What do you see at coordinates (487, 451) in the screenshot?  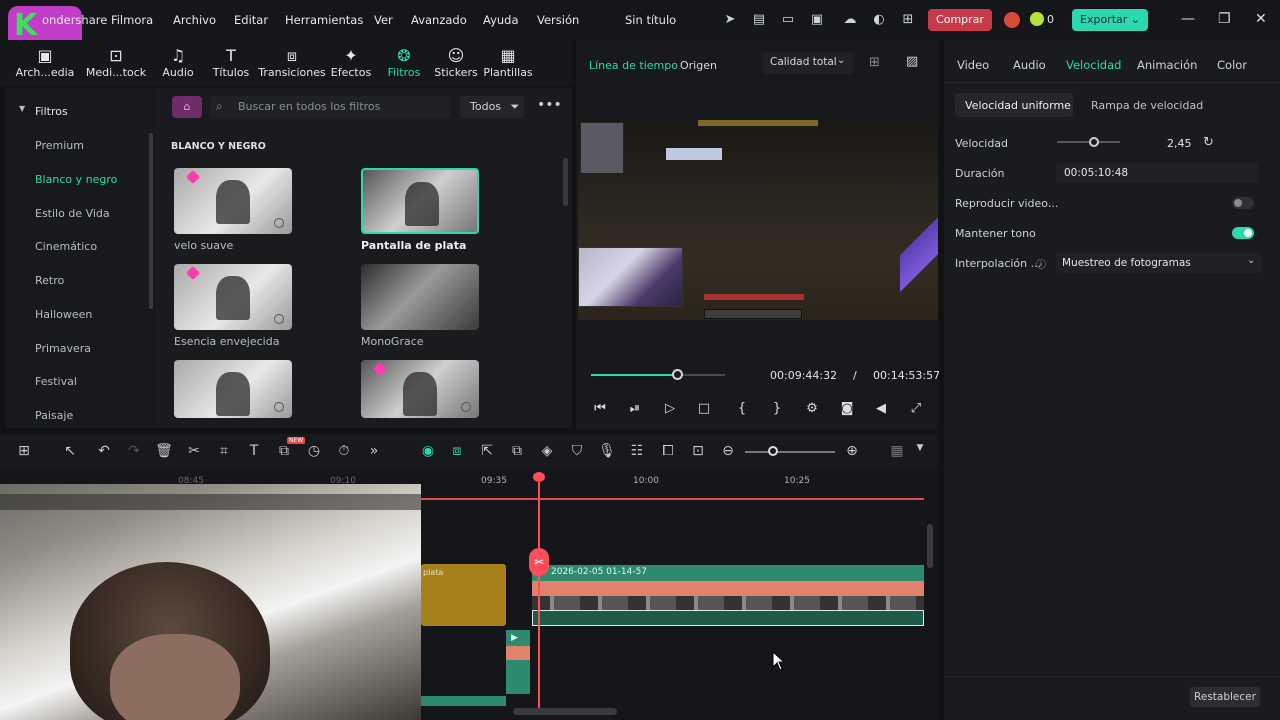 I see `export-clip-icon: ⇱` at bounding box center [487, 451].